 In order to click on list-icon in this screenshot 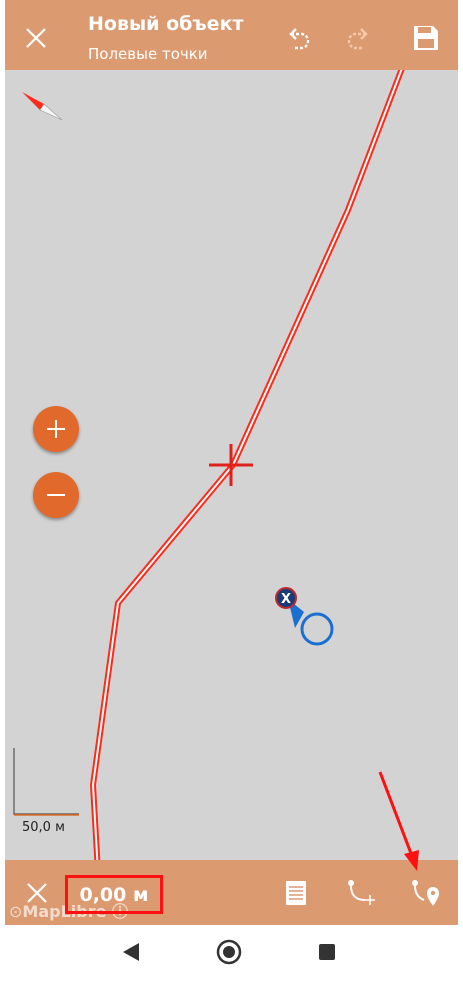, I will do `click(296, 893)`.